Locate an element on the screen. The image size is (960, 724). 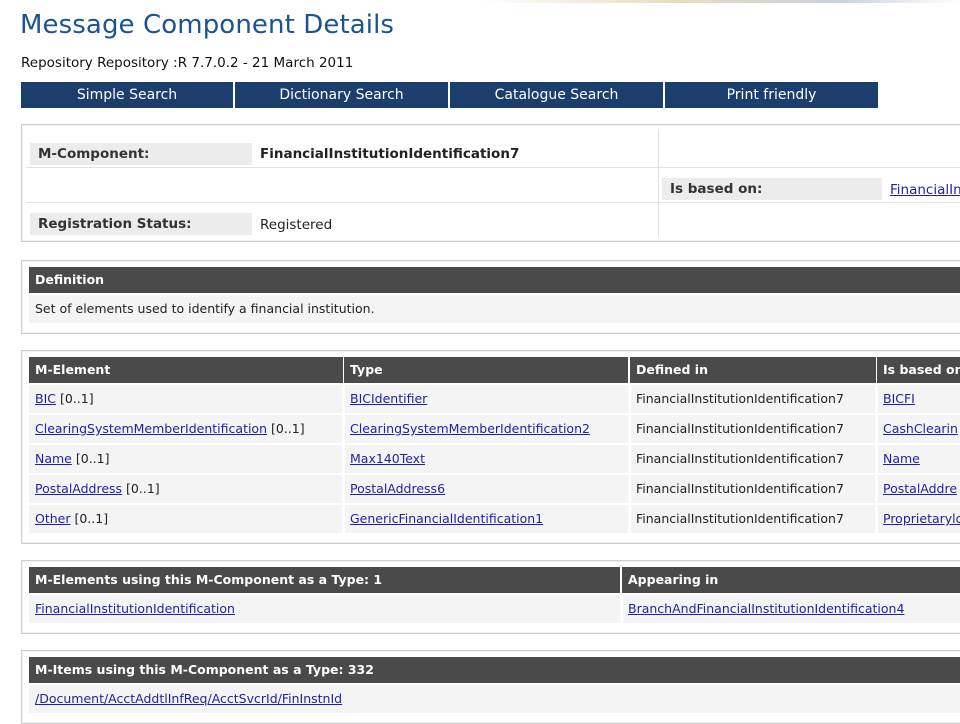
based-on-link: Name is located at coordinates (901, 458).